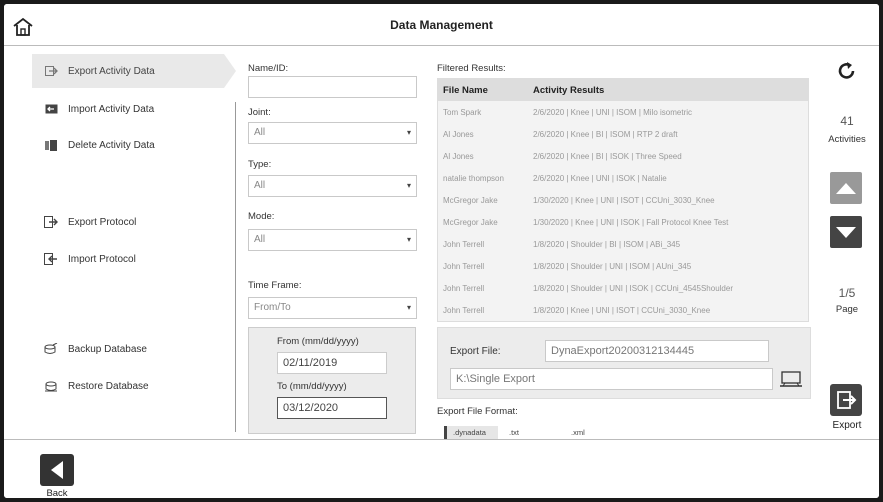  I want to click on from-date-input: 02/11/2019, so click(332, 363).